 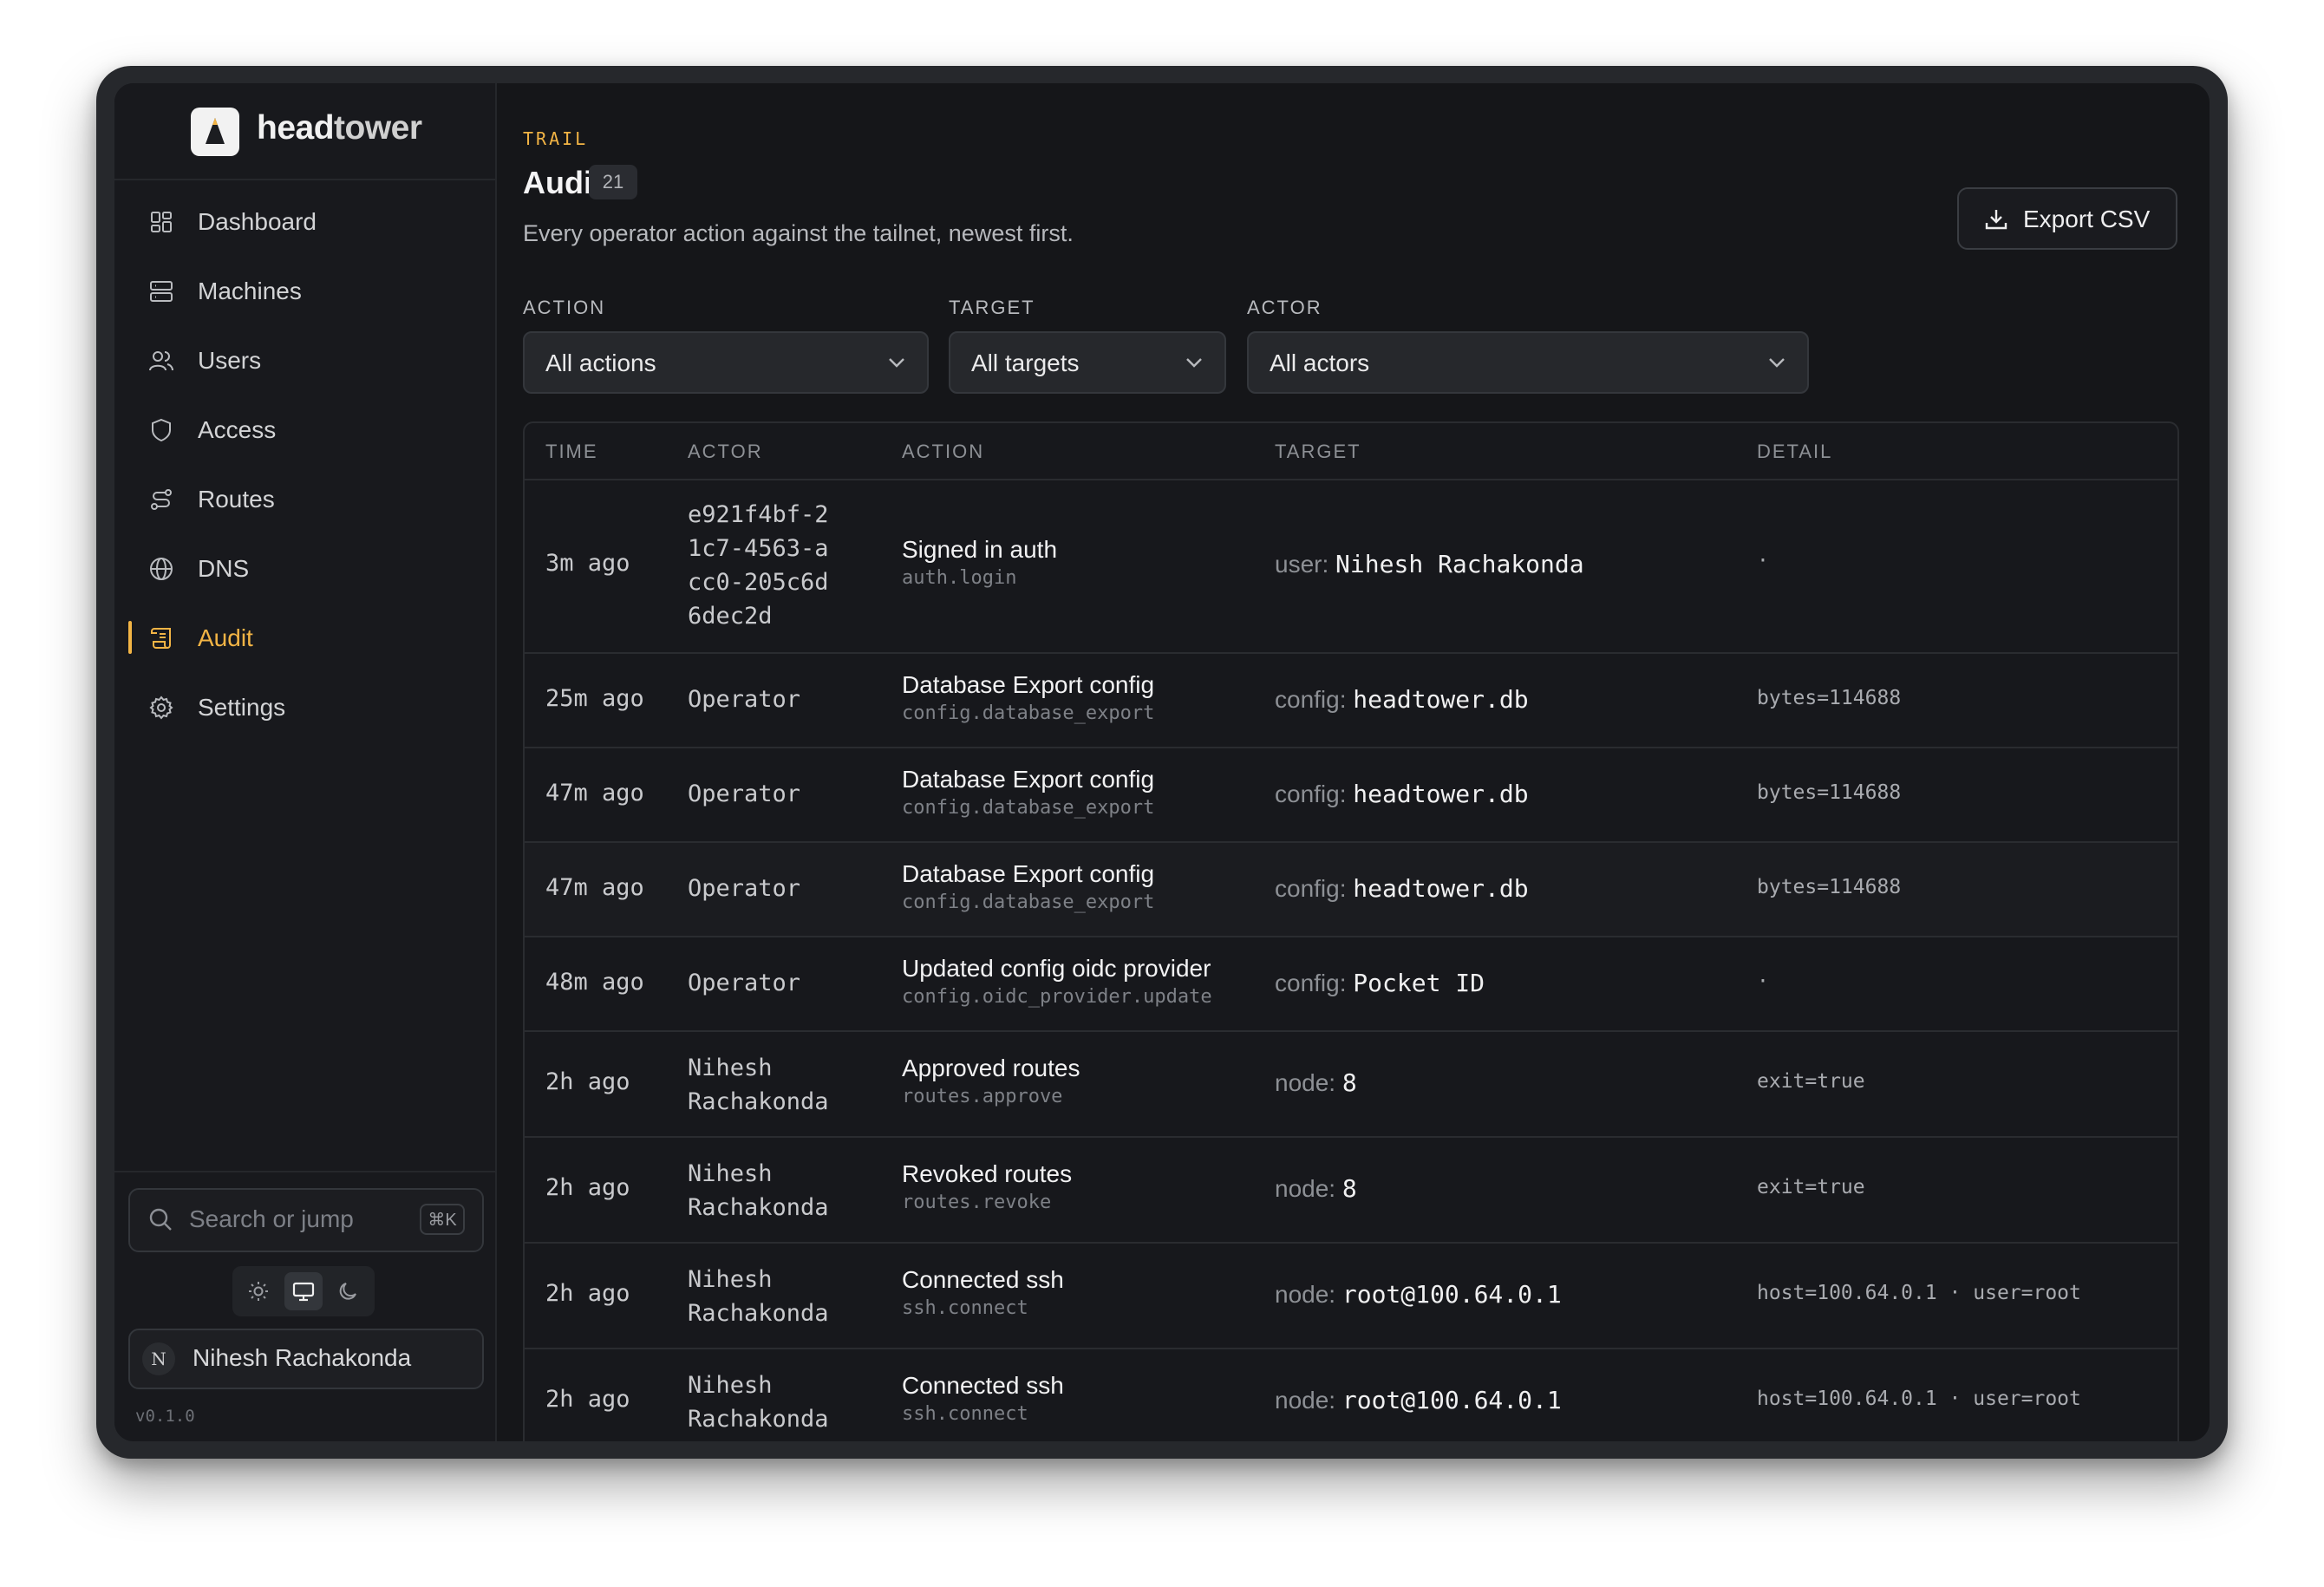 I want to click on dashboard-icon, so click(x=161, y=222).